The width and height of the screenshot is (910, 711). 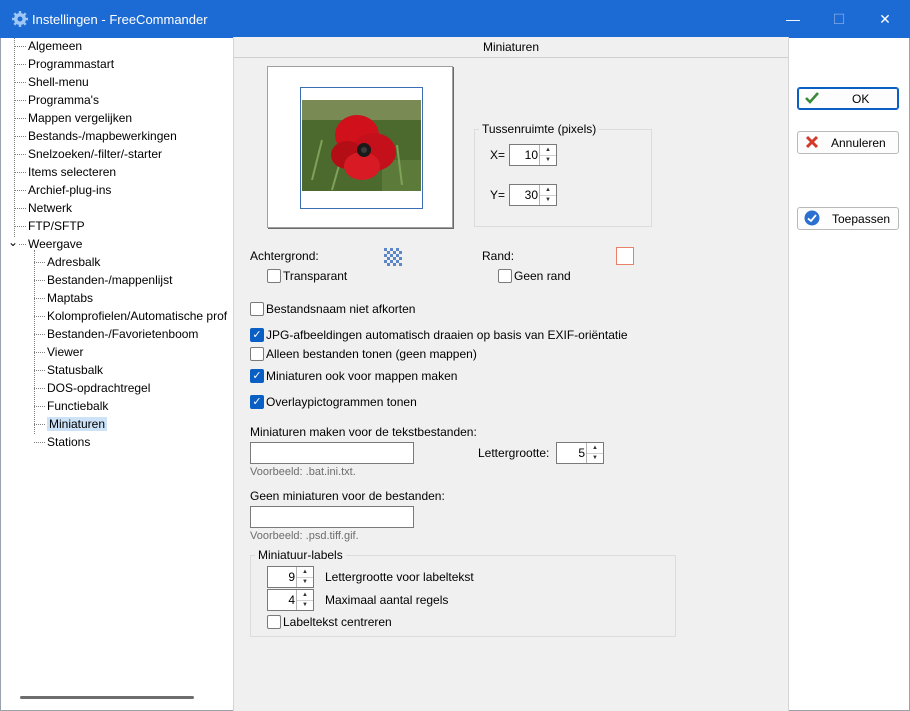 What do you see at coordinates (303, 472) in the screenshot?
I see `text-files-hint: Voorbeeld: .bat.ini.txt.` at bounding box center [303, 472].